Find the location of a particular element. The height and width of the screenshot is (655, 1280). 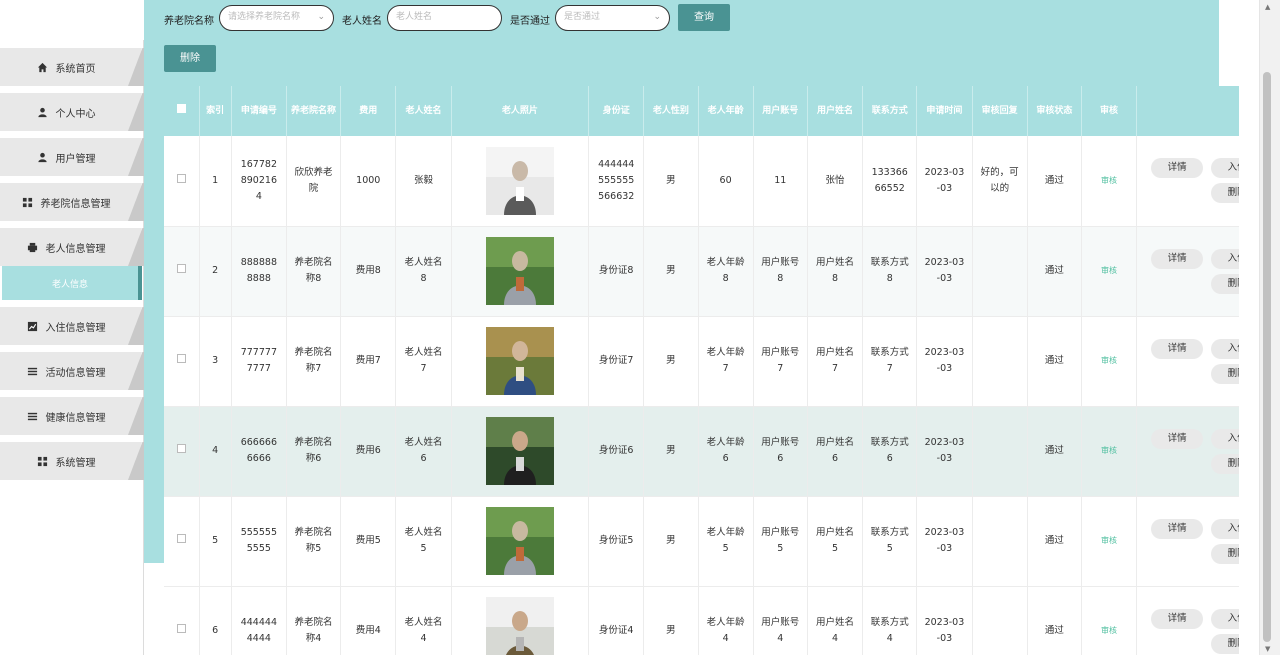

chart-icon is located at coordinates (32, 326).